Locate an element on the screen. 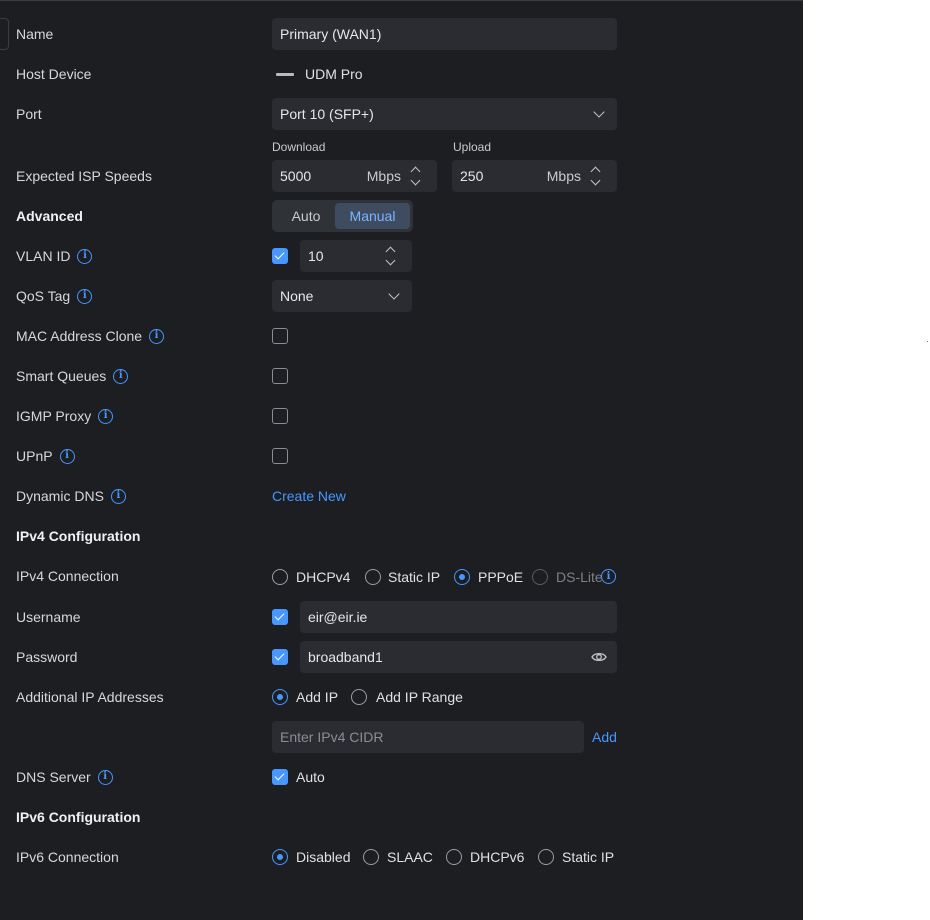 Image resolution: width=930 pixels, height=920 pixels. dns-auto-checkbox is located at coordinates (280, 777).